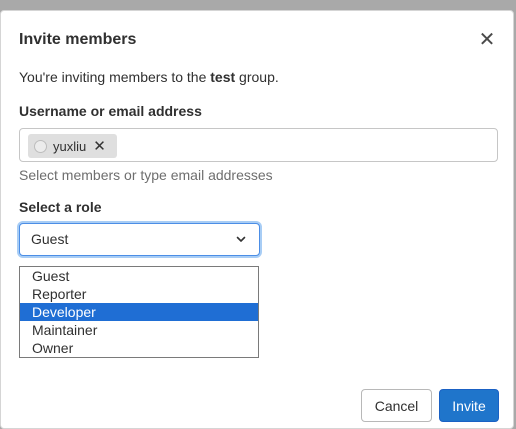  What do you see at coordinates (139, 330) in the screenshot?
I see `role-option-maintainer: Maintainer` at bounding box center [139, 330].